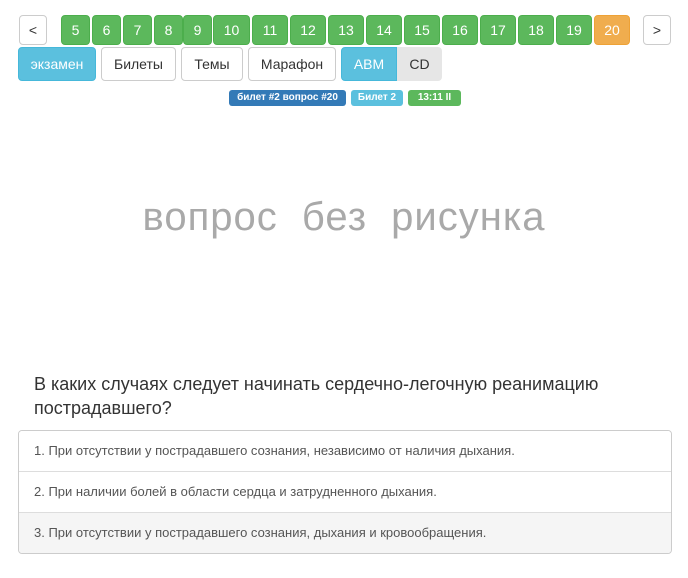 The width and height of the screenshot is (688, 578). What do you see at coordinates (106, 30) in the screenshot?
I see `page-button-6: 6` at bounding box center [106, 30].